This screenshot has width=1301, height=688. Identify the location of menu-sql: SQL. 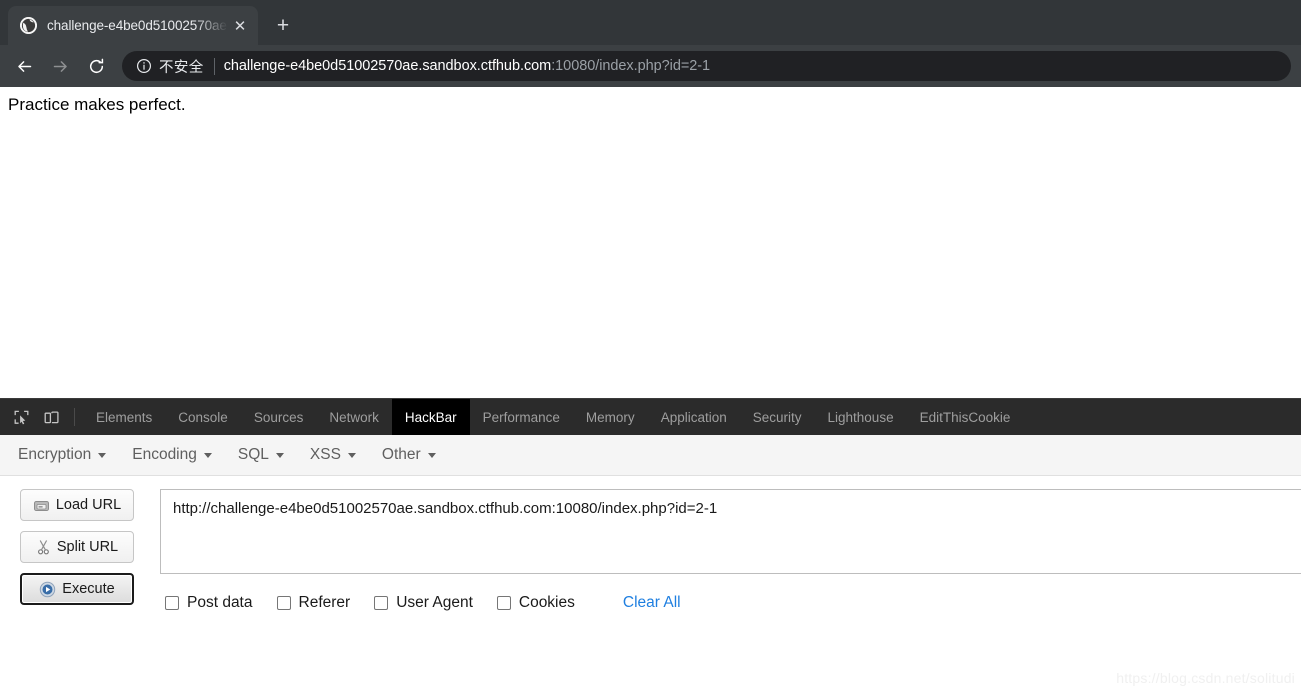
(261, 455).